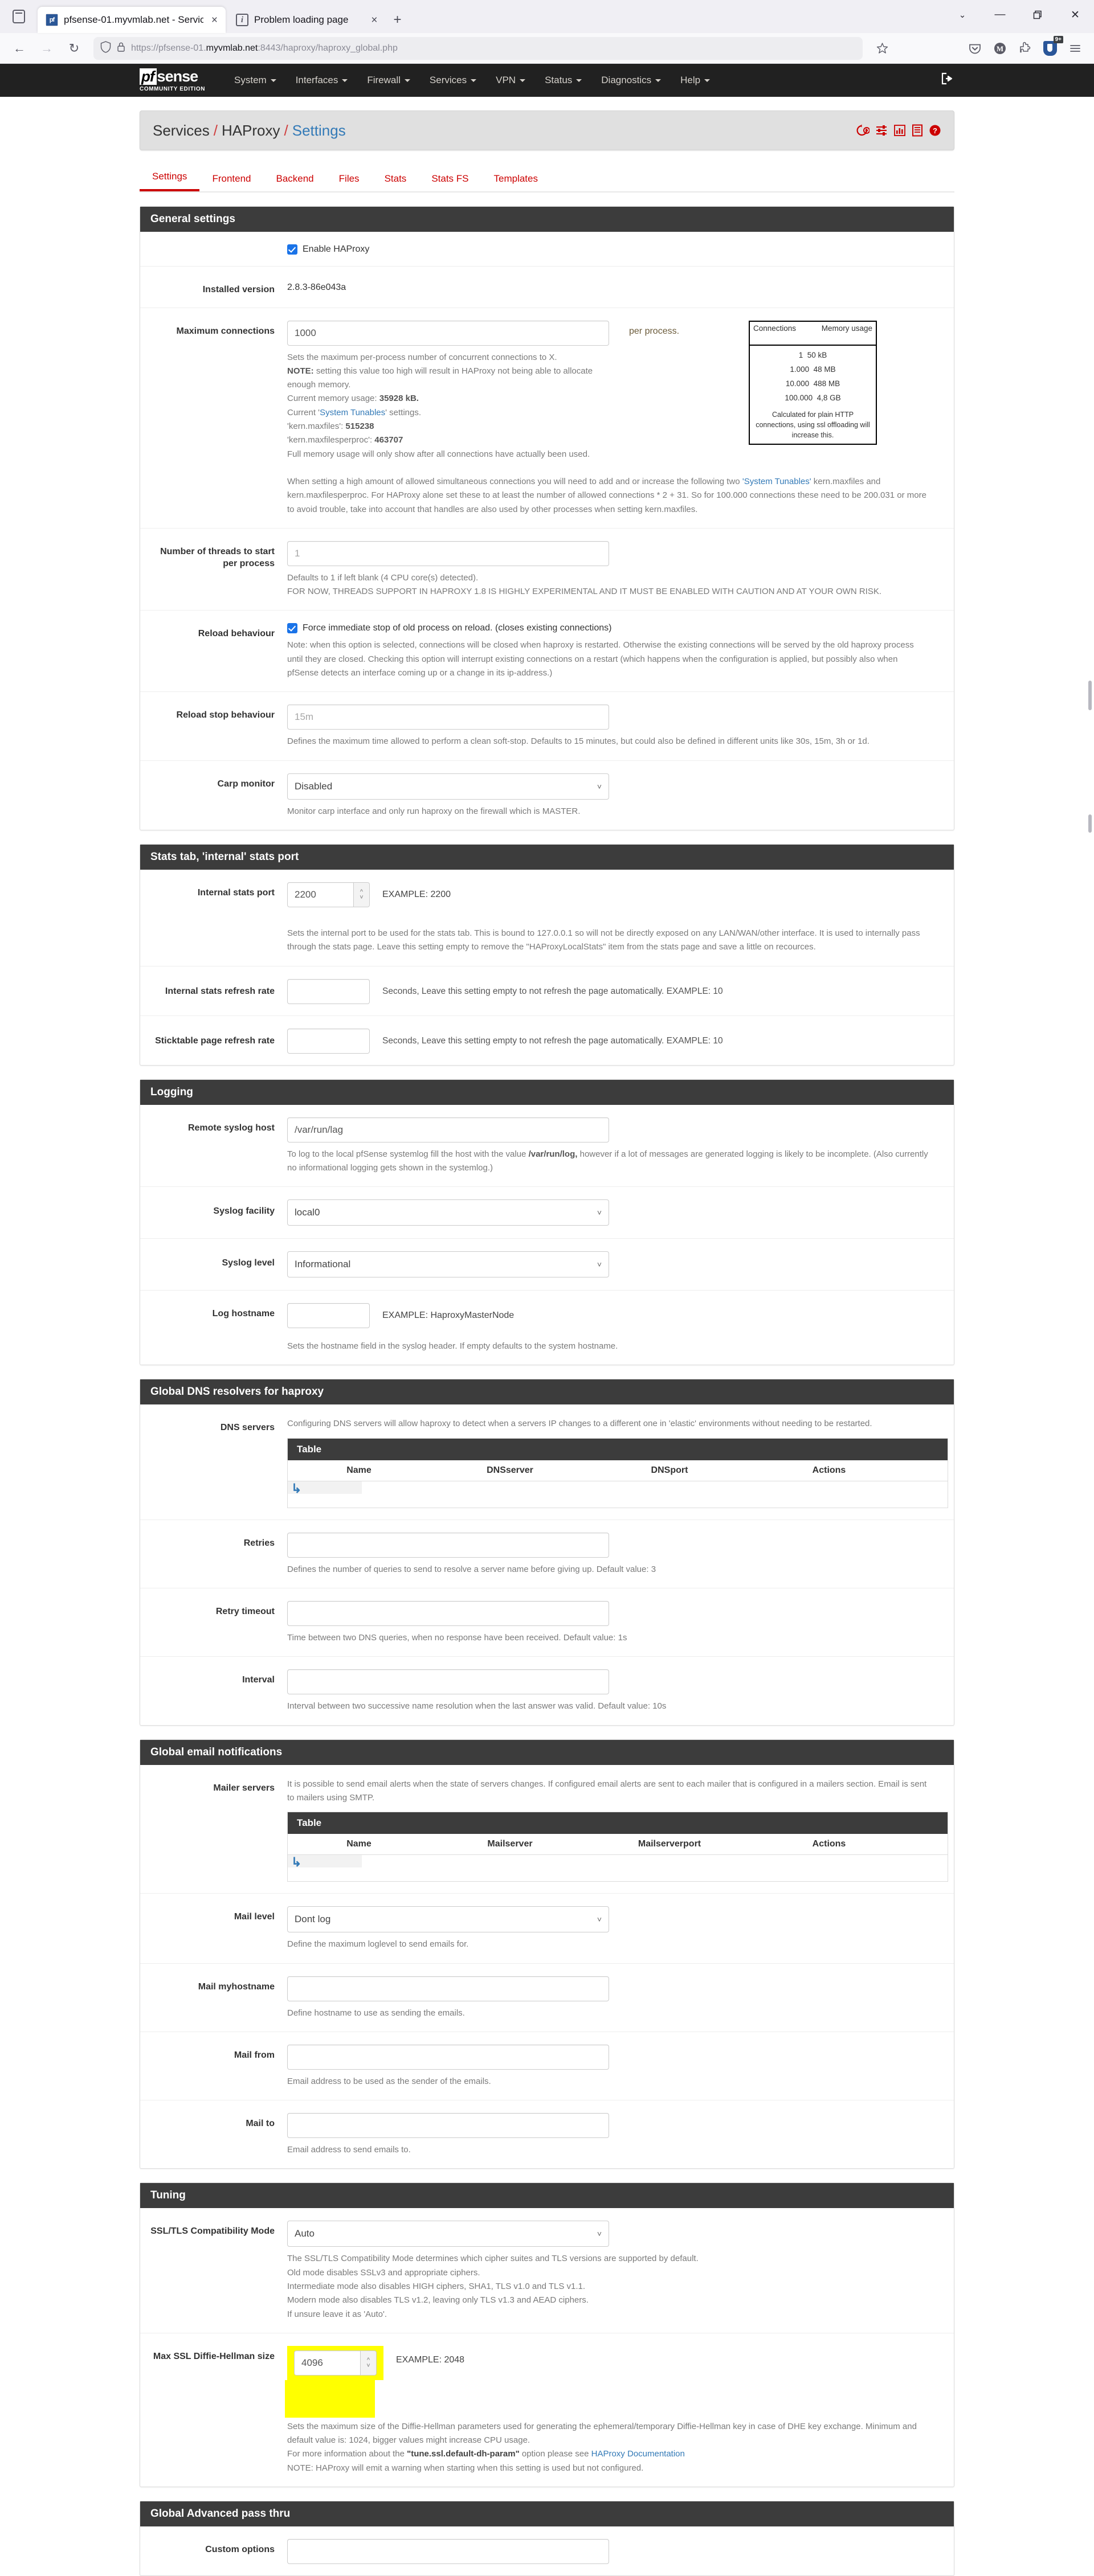 This screenshot has width=1094, height=2576. What do you see at coordinates (398, 20) in the screenshot?
I see `new-tab-button: +` at bounding box center [398, 20].